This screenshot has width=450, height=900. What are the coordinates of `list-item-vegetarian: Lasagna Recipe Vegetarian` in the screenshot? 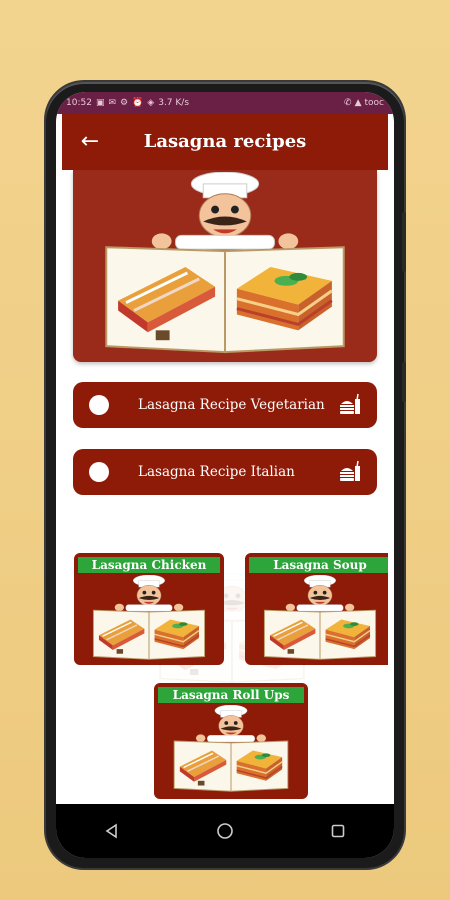 It's located at (225, 405).